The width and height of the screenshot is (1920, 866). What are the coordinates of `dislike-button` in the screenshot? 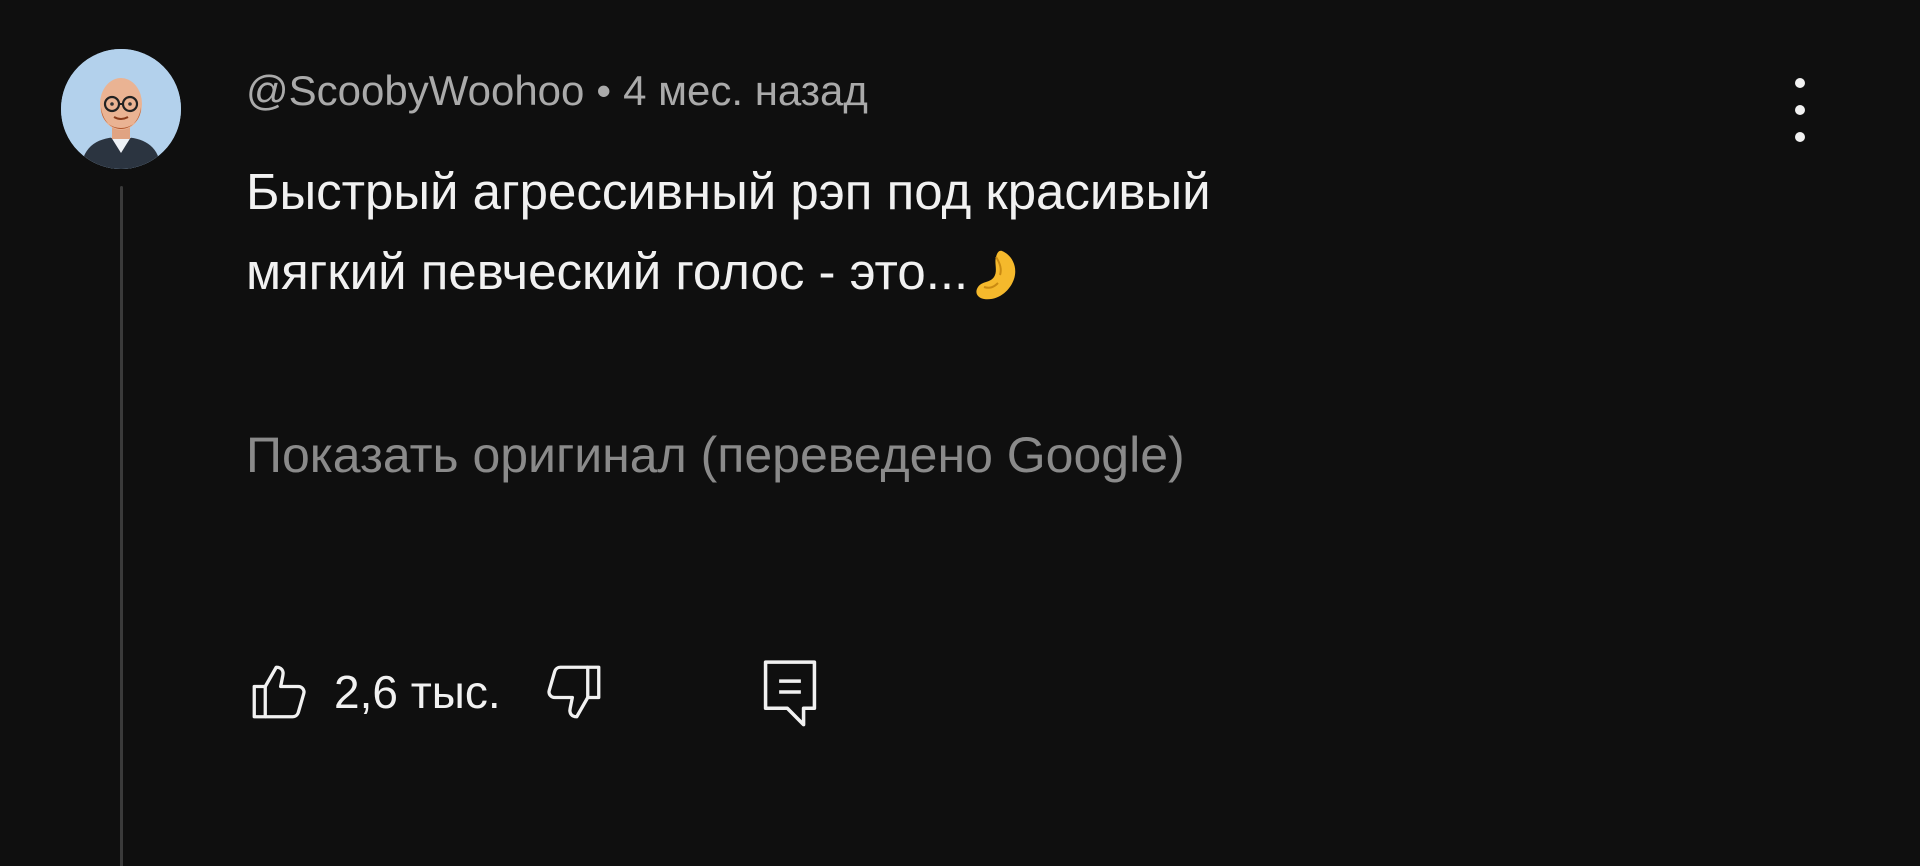 It's located at (574, 692).